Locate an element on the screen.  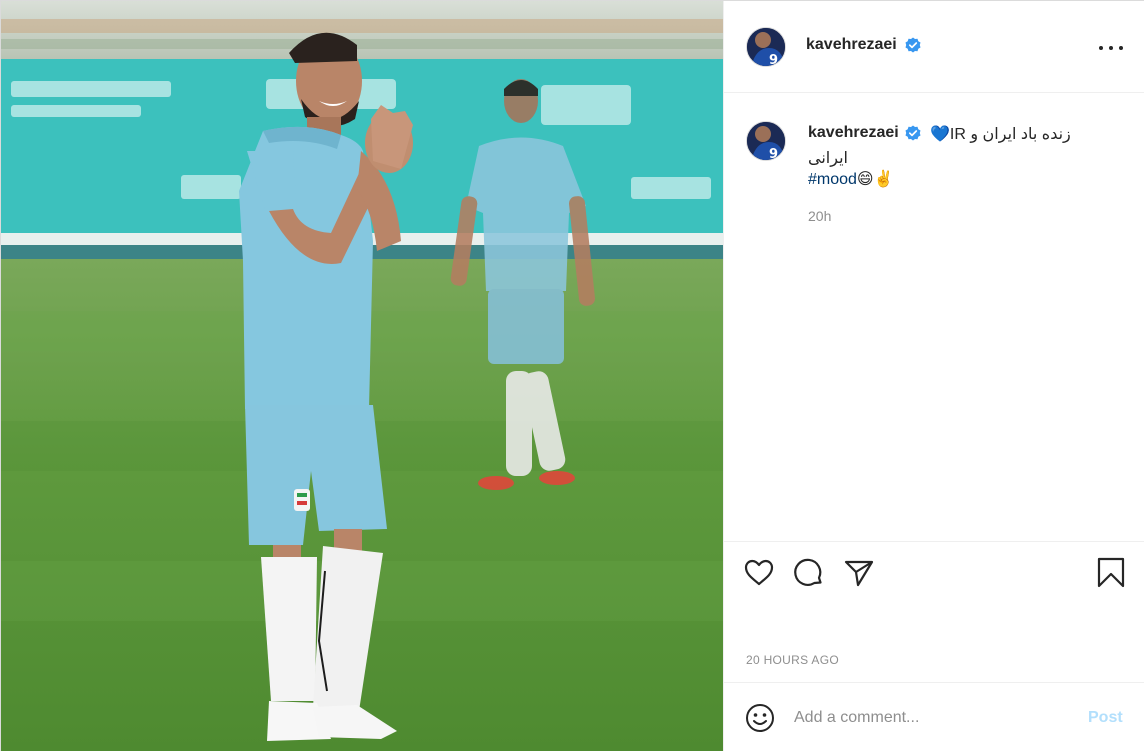
bookmark-icon is located at coordinates (1111, 573).